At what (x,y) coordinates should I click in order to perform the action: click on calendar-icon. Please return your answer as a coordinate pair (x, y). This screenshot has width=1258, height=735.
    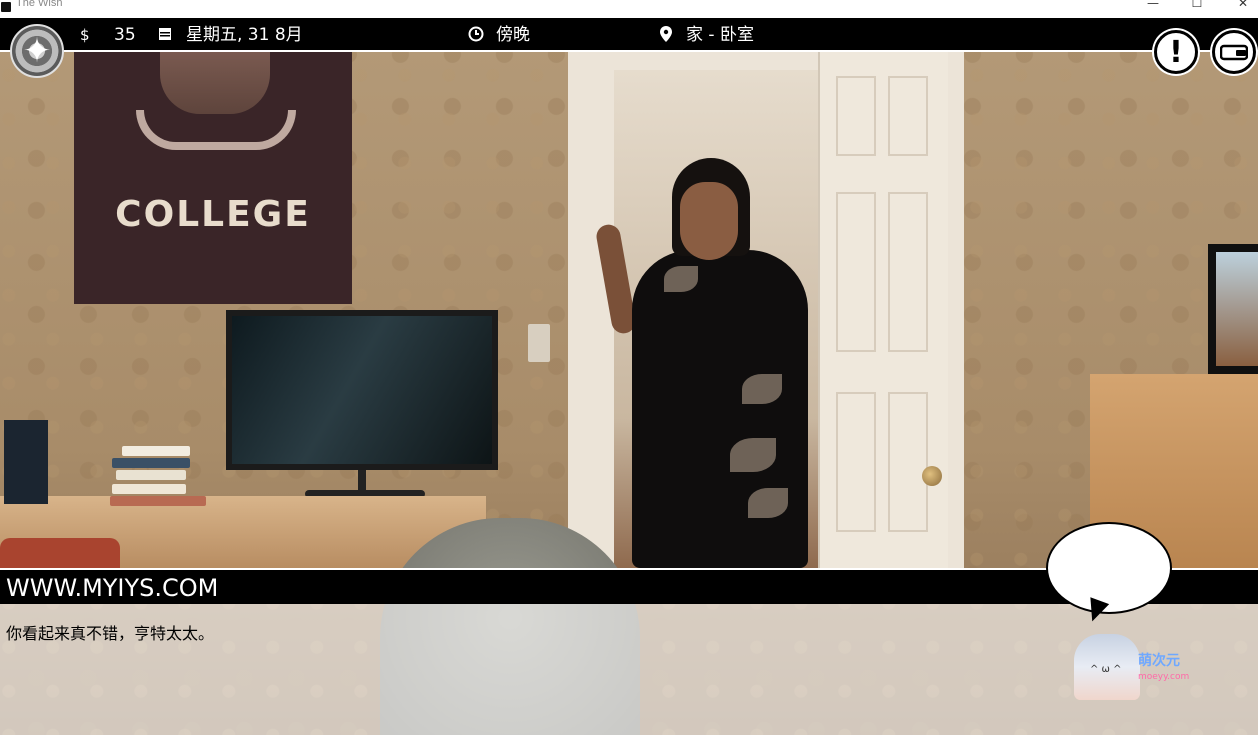
    Looking at the image, I should click on (165, 35).